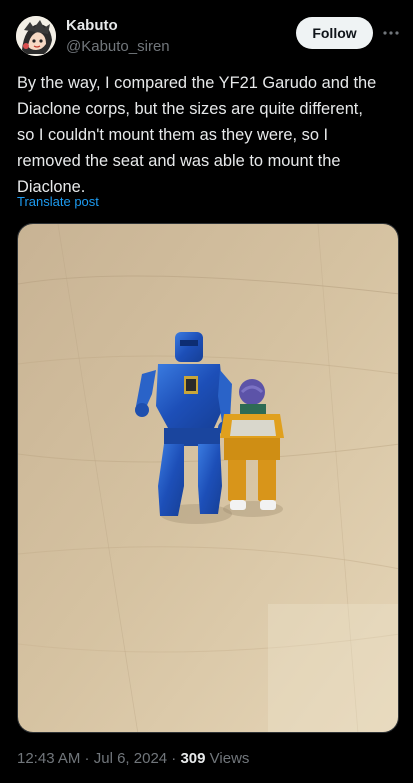 The height and width of the screenshot is (783, 413). What do you see at coordinates (193, 758) in the screenshot?
I see `views-count: 309` at bounding box center [193, 758].